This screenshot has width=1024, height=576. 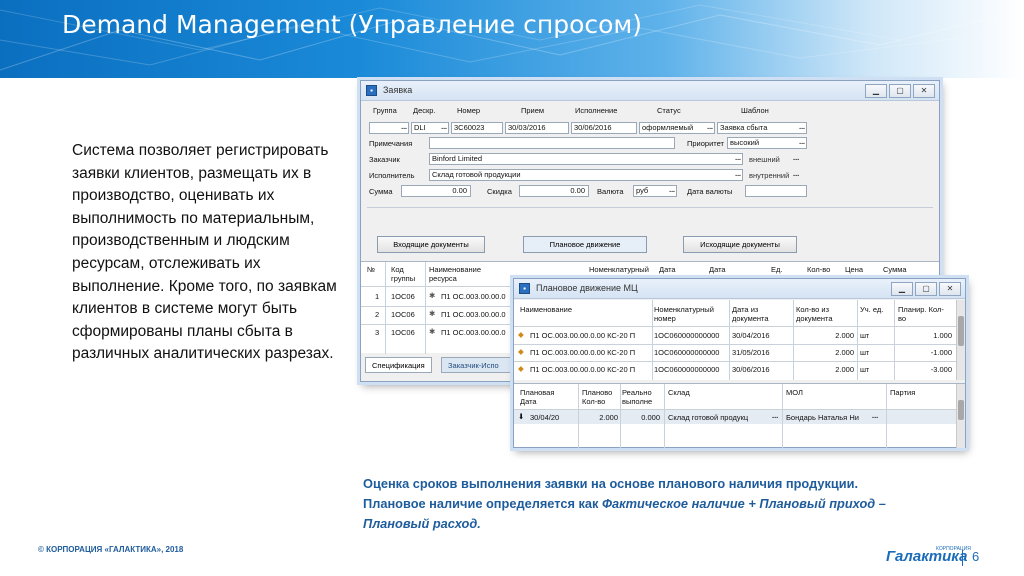 I want to click on col-header: Кол-во, so click(x=818, y=269).